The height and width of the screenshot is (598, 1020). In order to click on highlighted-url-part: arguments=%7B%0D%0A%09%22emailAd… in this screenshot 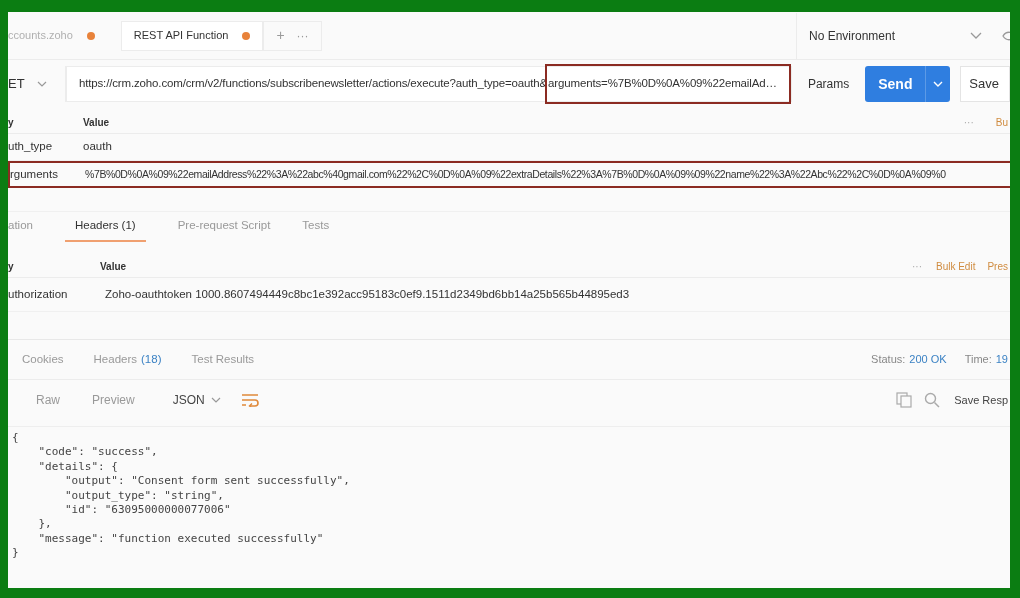, I will do `click(668, 84)`.